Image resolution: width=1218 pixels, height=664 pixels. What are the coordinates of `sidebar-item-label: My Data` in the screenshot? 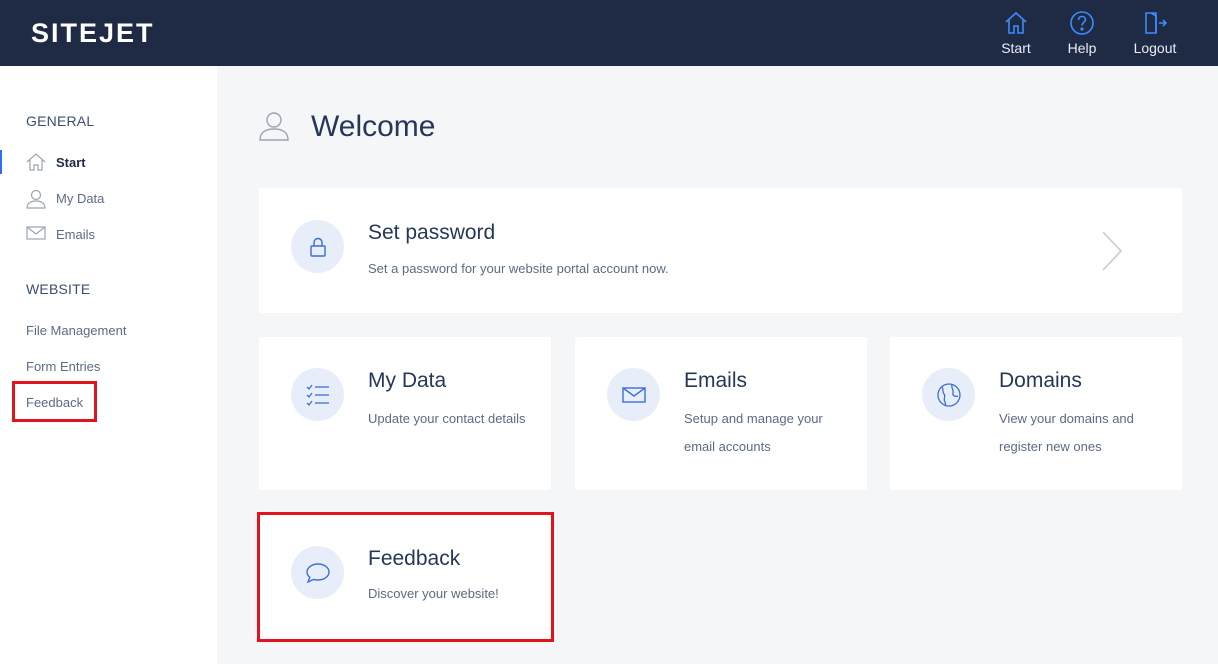 It's located at (80, 198).